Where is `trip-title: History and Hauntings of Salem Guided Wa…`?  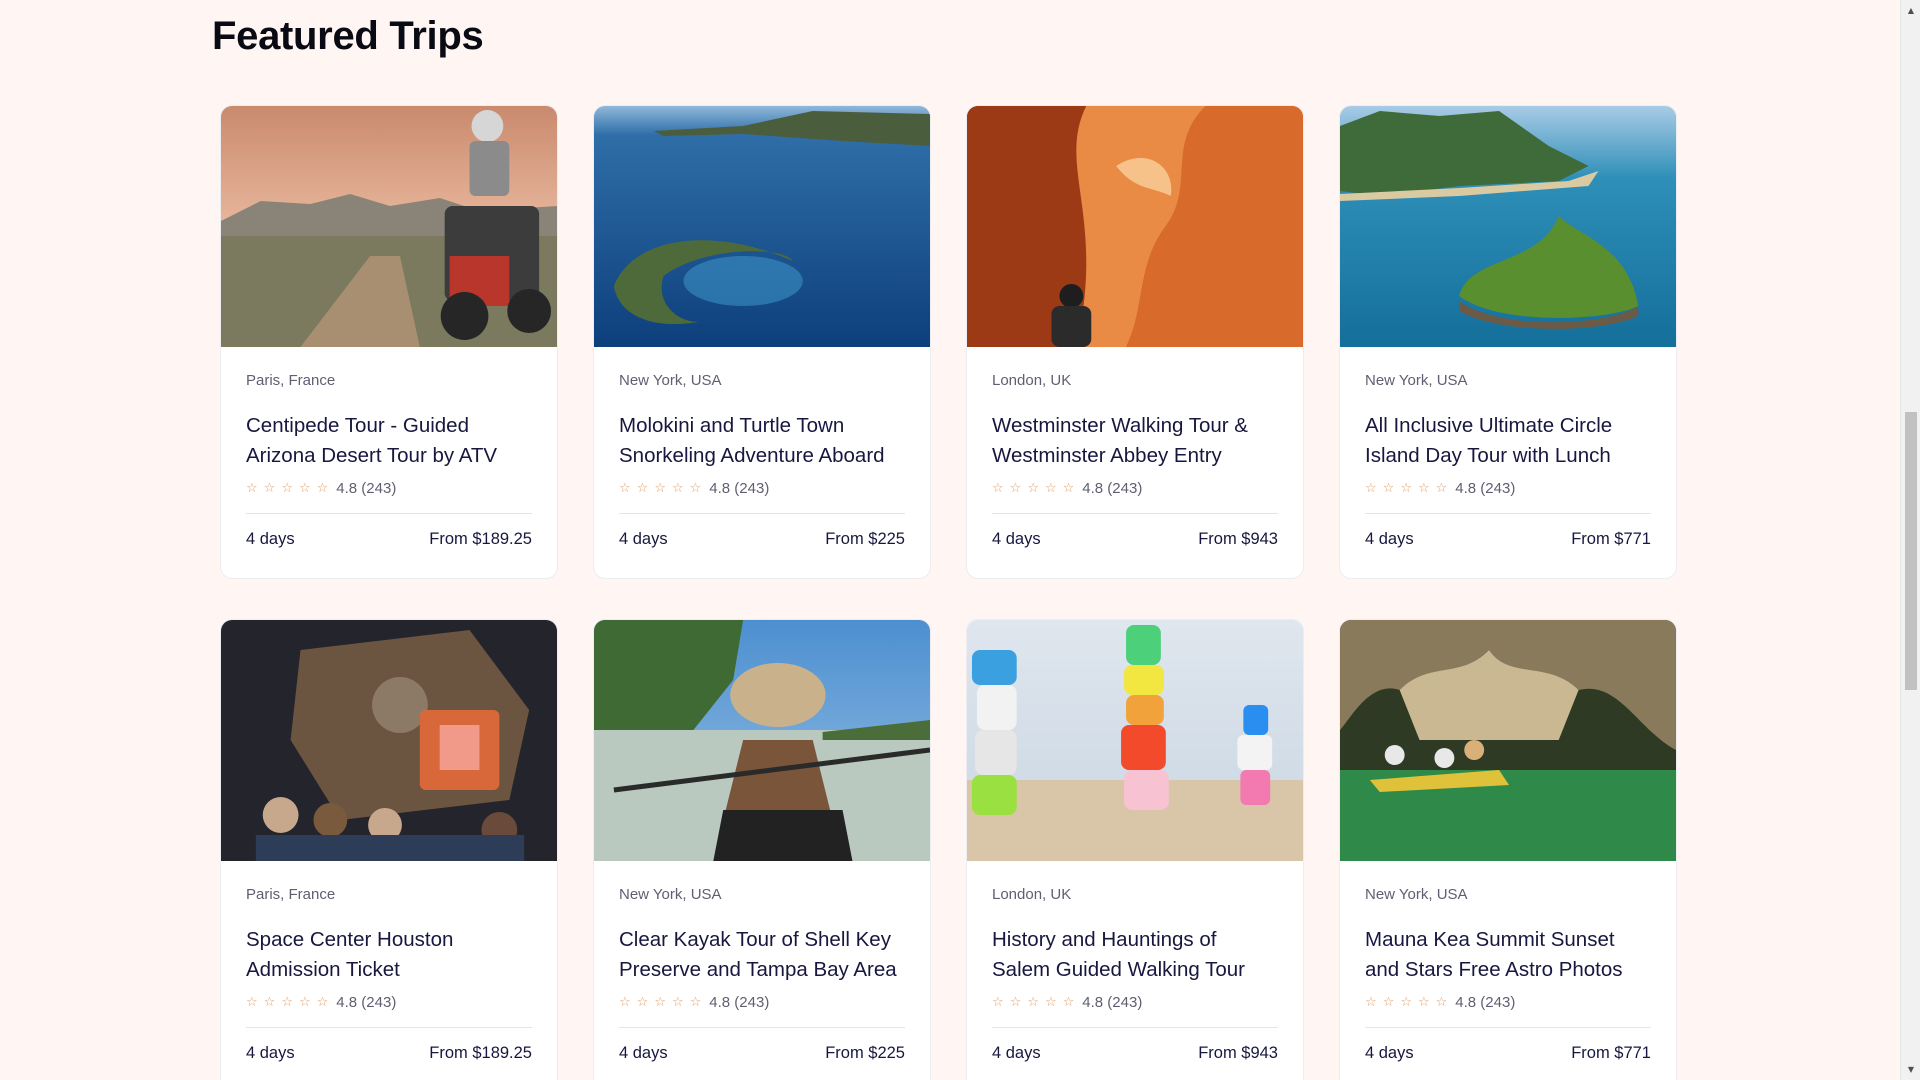 trip-title: History and Hauntings of Salem Guided Wa… is located at coordinates (1135, 955).